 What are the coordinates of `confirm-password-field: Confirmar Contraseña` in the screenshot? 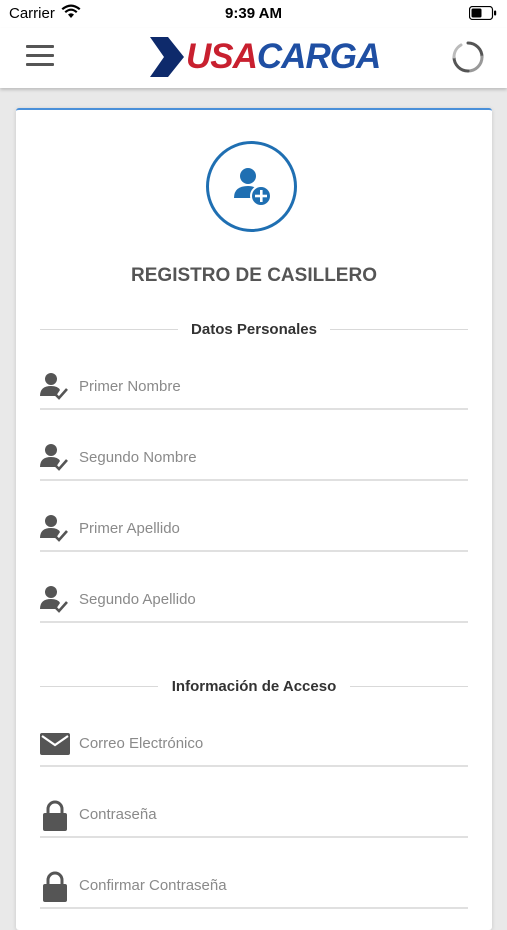 It's located at (254, 888).